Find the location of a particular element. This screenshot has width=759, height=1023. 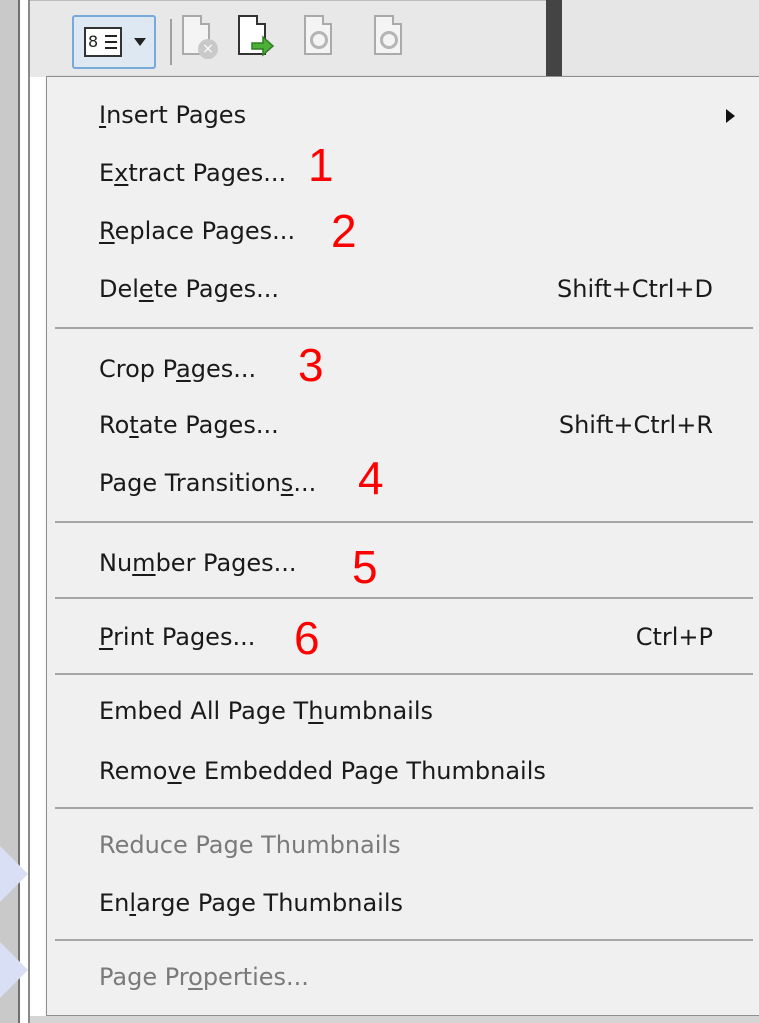

menu-item-delete-pages: Delete Pages... Shift+Ctrl+D is located at coordinates (403, 289).